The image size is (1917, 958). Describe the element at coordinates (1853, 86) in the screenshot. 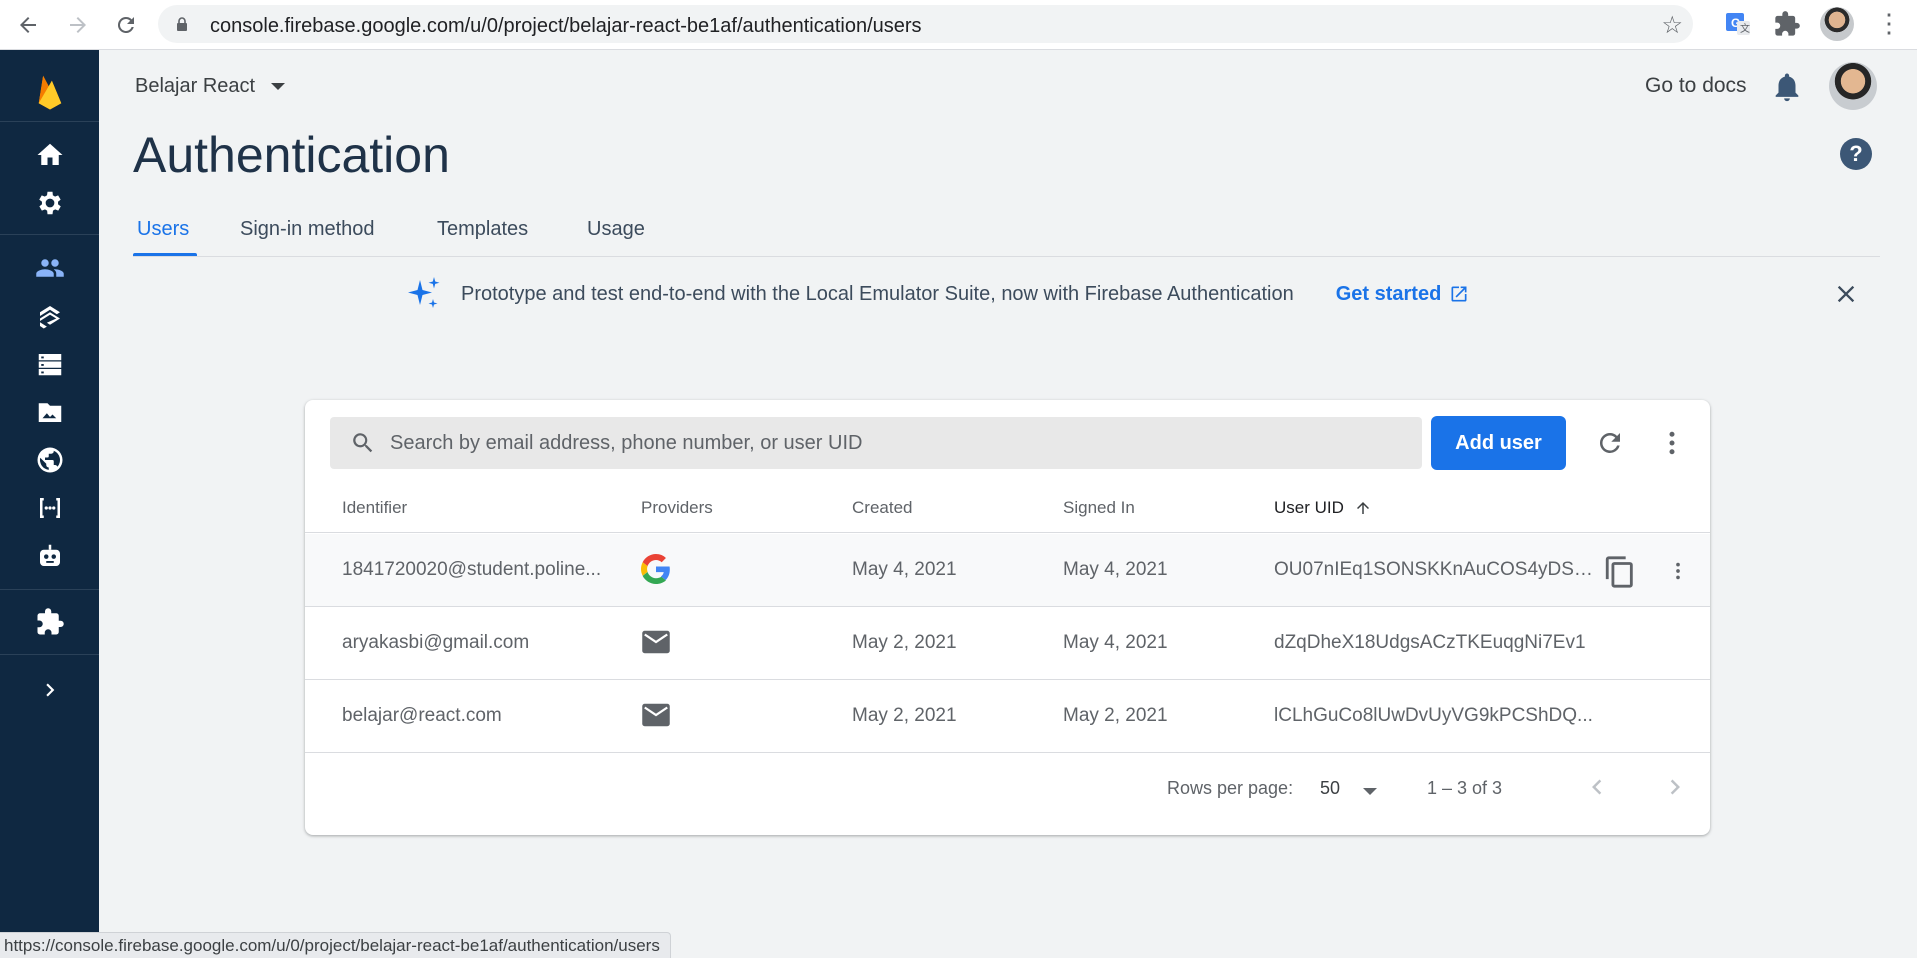

I see `account-avatar` at that location.